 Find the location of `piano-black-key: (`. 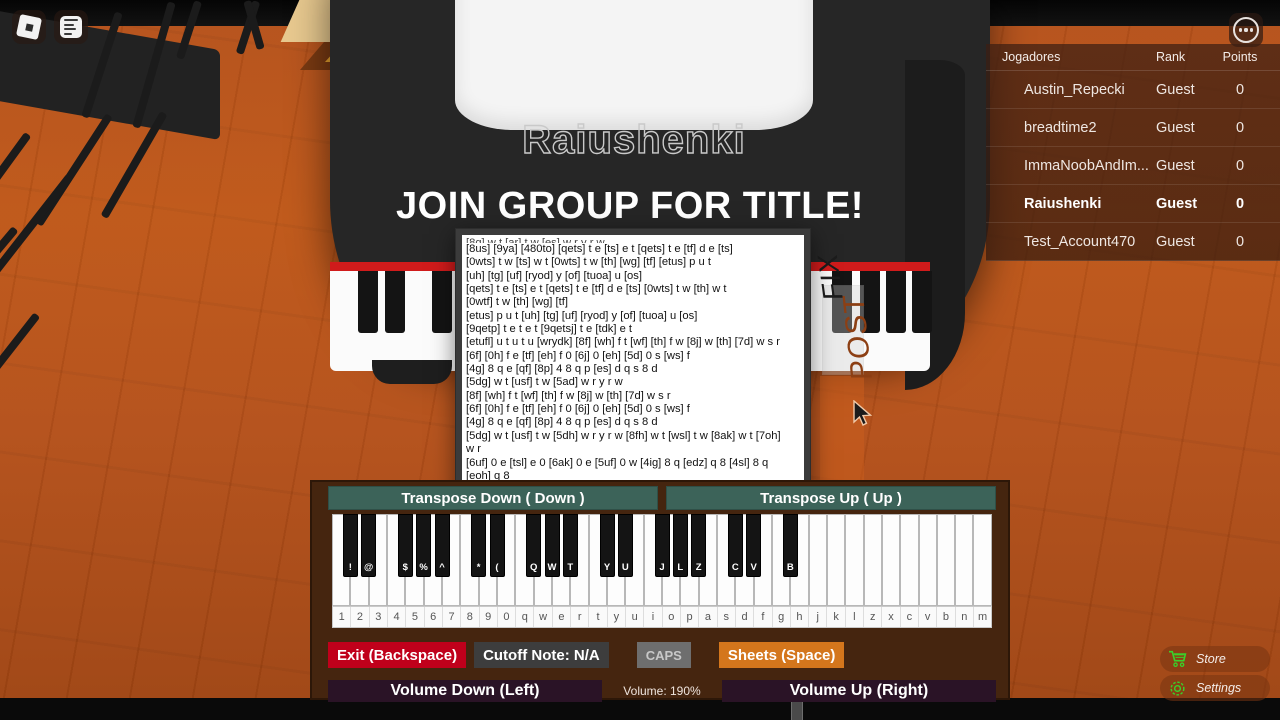

piano-black-key: ( is located at coordinates (497, 545).